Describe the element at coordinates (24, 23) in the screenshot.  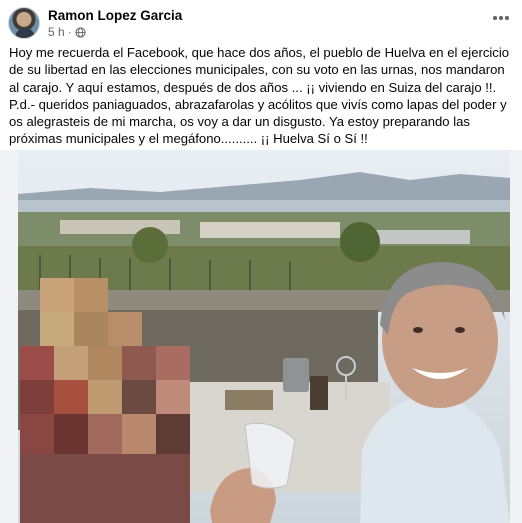
I see `avatar` at that location.